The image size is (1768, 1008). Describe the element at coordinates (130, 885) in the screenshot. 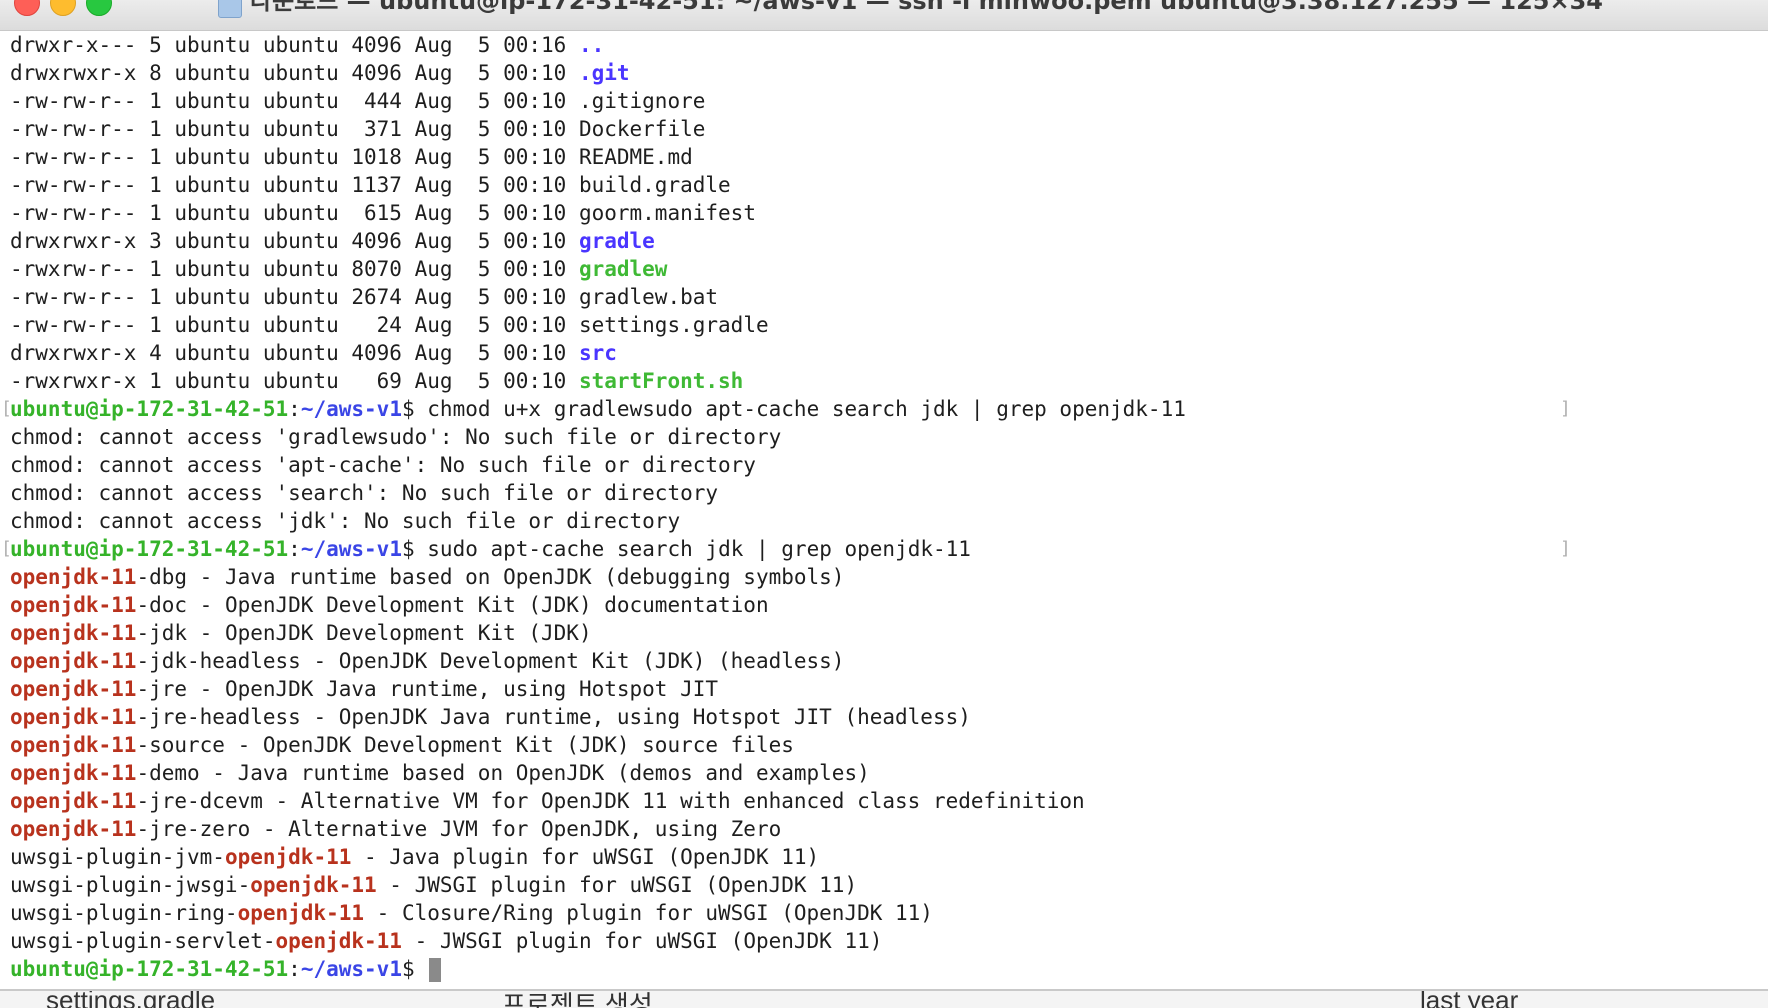

I see `package-prefix: uwsgi-plugin-jwsgi-` at that location.